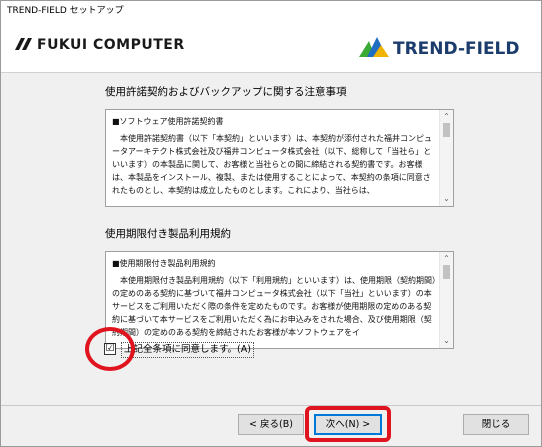 Image resolution: width=542 pixels, height=447 pixels. I want to click on trend-field-logo: TREND-FIELD, so click(439, 48).